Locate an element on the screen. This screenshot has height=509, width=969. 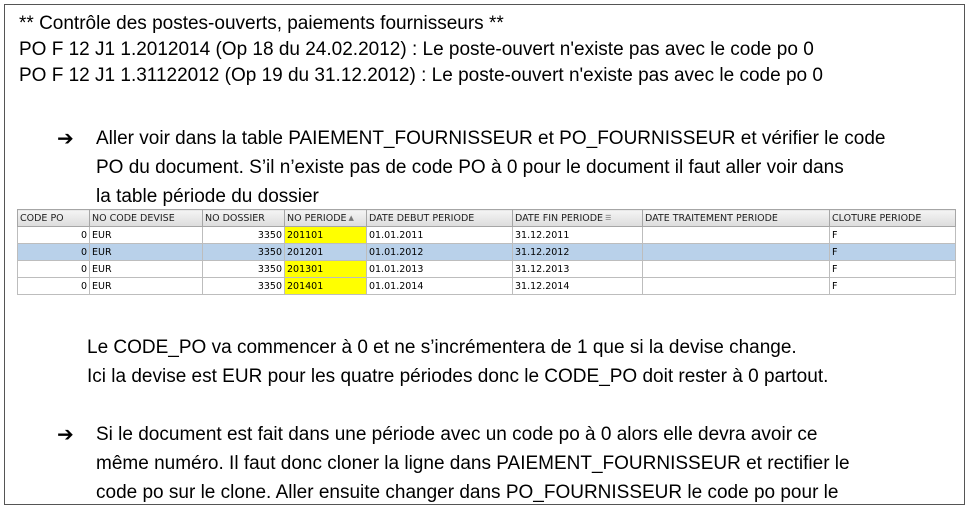
column-header-code-po: CODE PO is located at coordinates (53, 218).